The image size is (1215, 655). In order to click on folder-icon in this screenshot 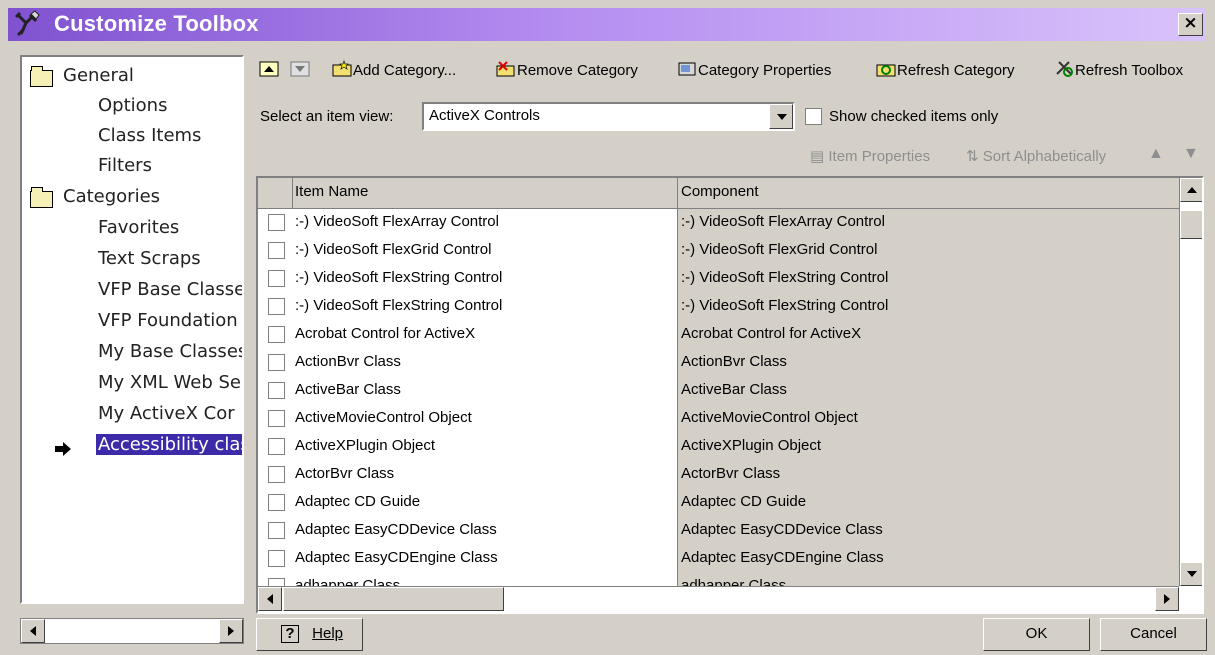, I will do `click(41, 76)`.